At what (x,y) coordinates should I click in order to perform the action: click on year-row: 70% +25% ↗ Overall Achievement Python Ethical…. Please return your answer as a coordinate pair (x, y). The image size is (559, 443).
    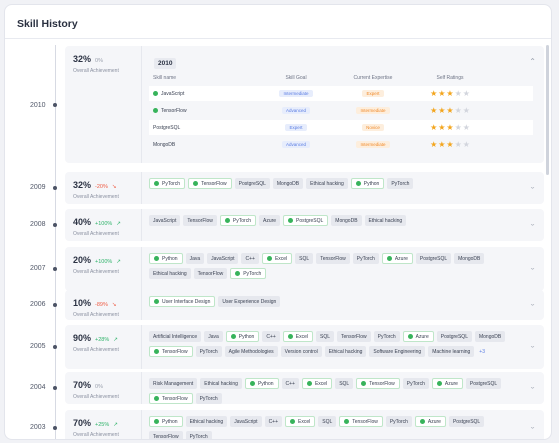
    Looking at the image, I should click on (304, 425).